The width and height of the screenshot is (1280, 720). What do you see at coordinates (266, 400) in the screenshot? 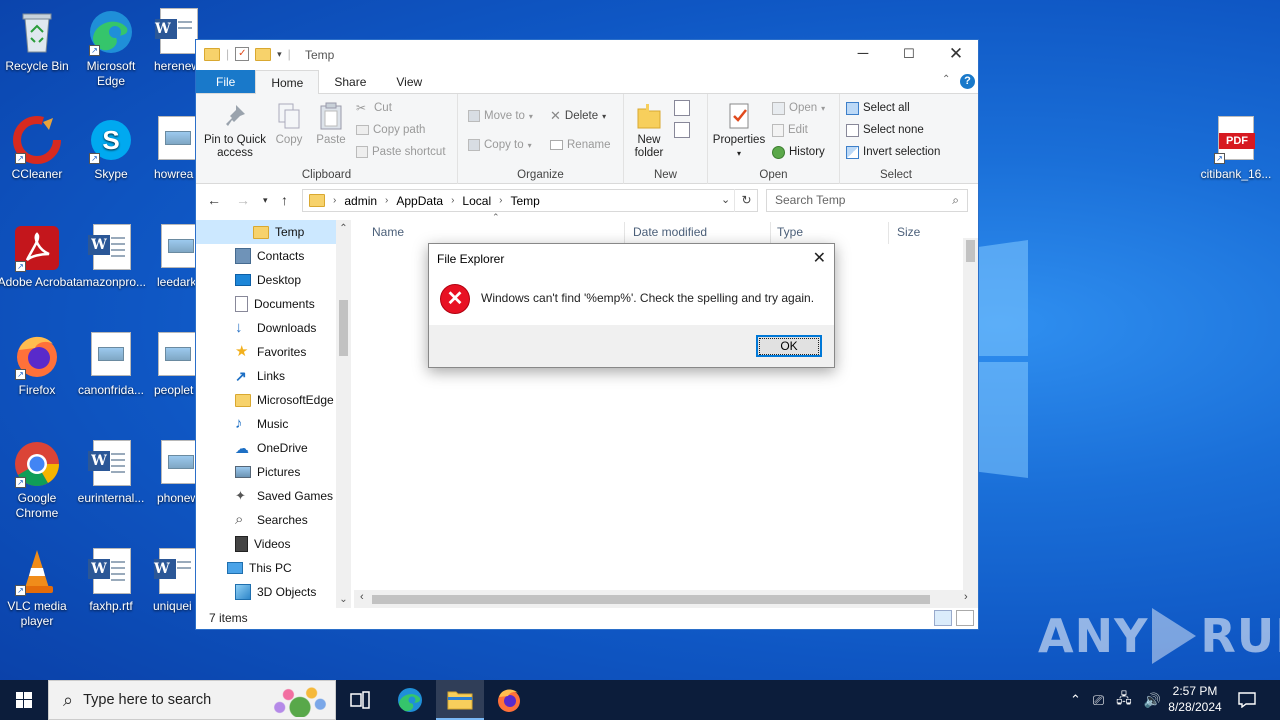
I see `nav-item-microsoftedge: MicrosoftEdge` at bounding box center [266, 400].